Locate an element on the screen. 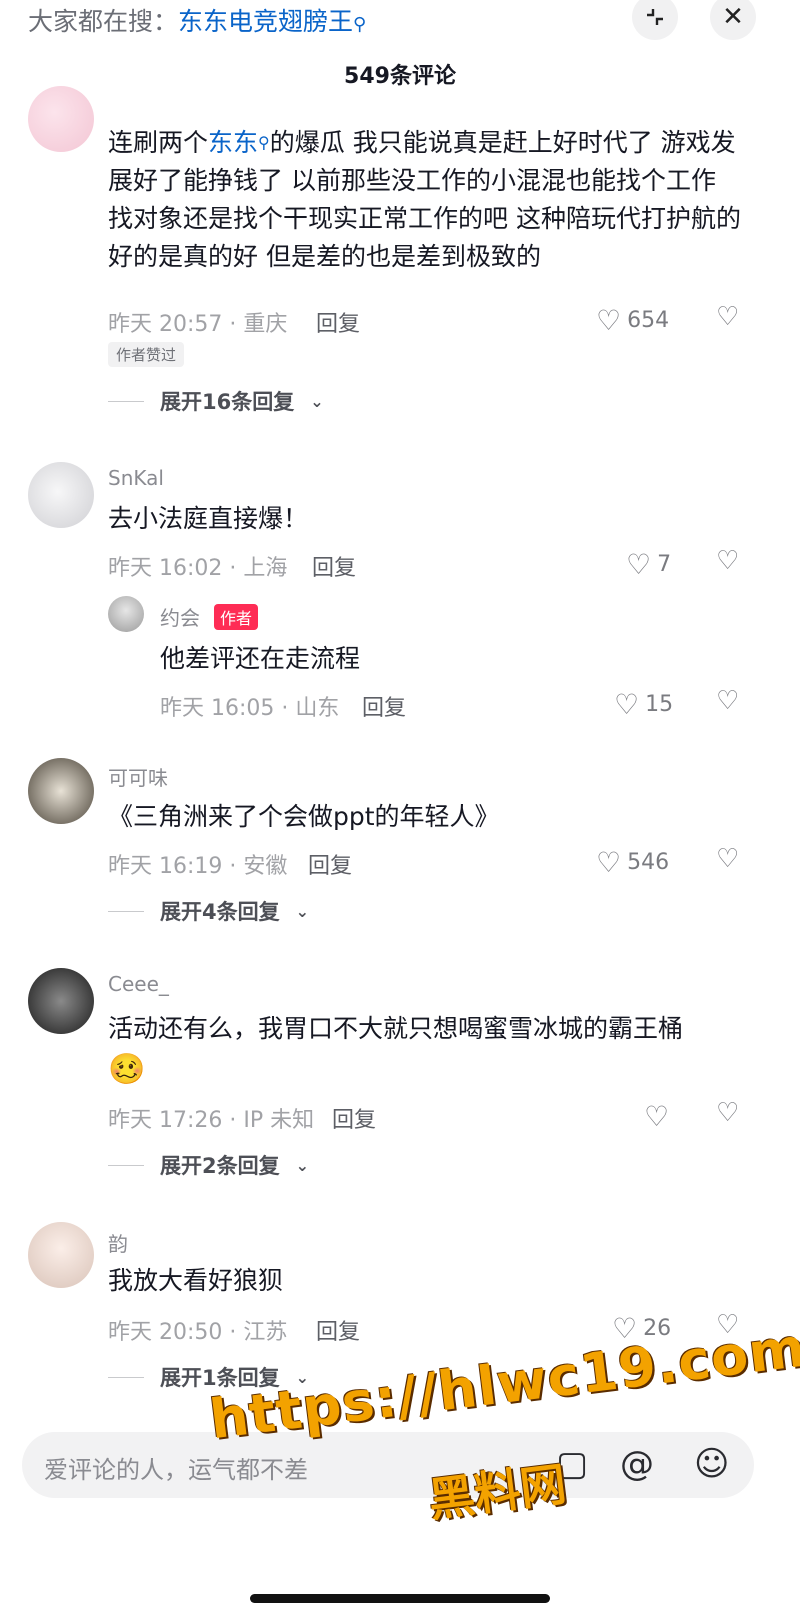 The image size is (800, 1620). comment-meta: 昨天 20:57 · 重庆 is located at coordinates (198, 324).